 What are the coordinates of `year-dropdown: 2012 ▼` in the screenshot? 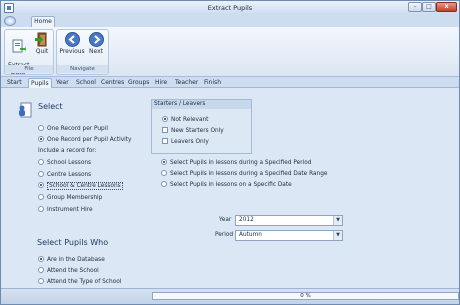 It's located at (289, 220).